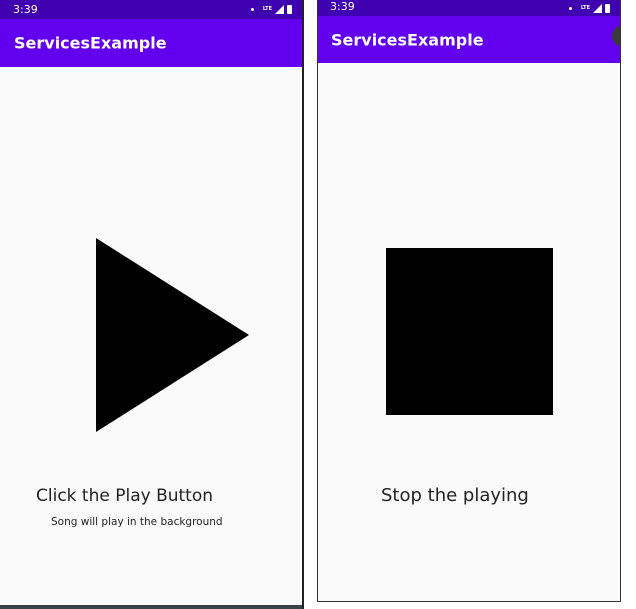  What do you see at coordinates (469, 331) in the screenshot?
I see `stop-button` at bounding box center [469, 331].